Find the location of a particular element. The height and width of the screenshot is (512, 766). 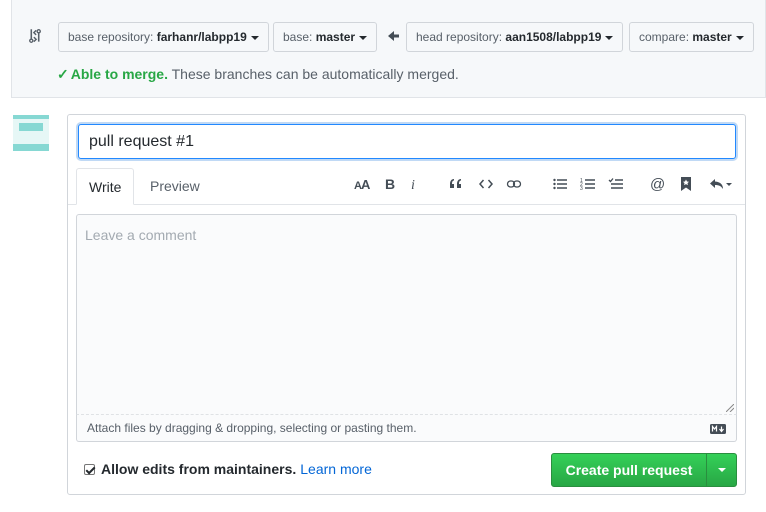

svg-text: A is located at coordinates (365, 184).